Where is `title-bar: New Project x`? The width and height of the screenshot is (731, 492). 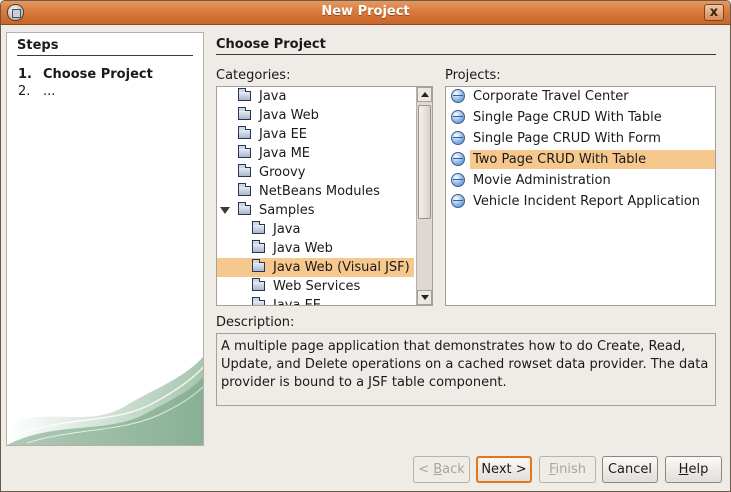
title-bar: New Project x is located at coordinates (365, 13).